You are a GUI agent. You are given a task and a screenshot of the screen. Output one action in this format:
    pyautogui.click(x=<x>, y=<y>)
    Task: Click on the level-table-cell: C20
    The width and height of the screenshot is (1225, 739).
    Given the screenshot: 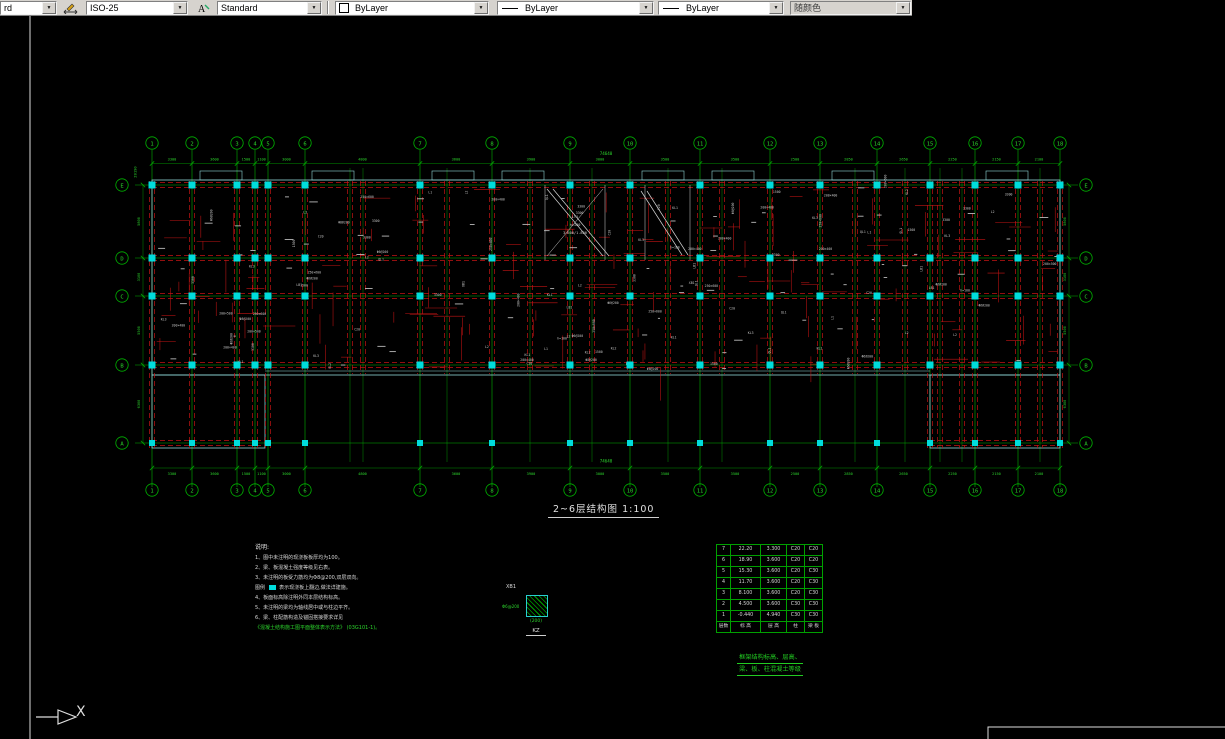 What is the action you would take?
    pyautogui.click(x=795, y=550)
    